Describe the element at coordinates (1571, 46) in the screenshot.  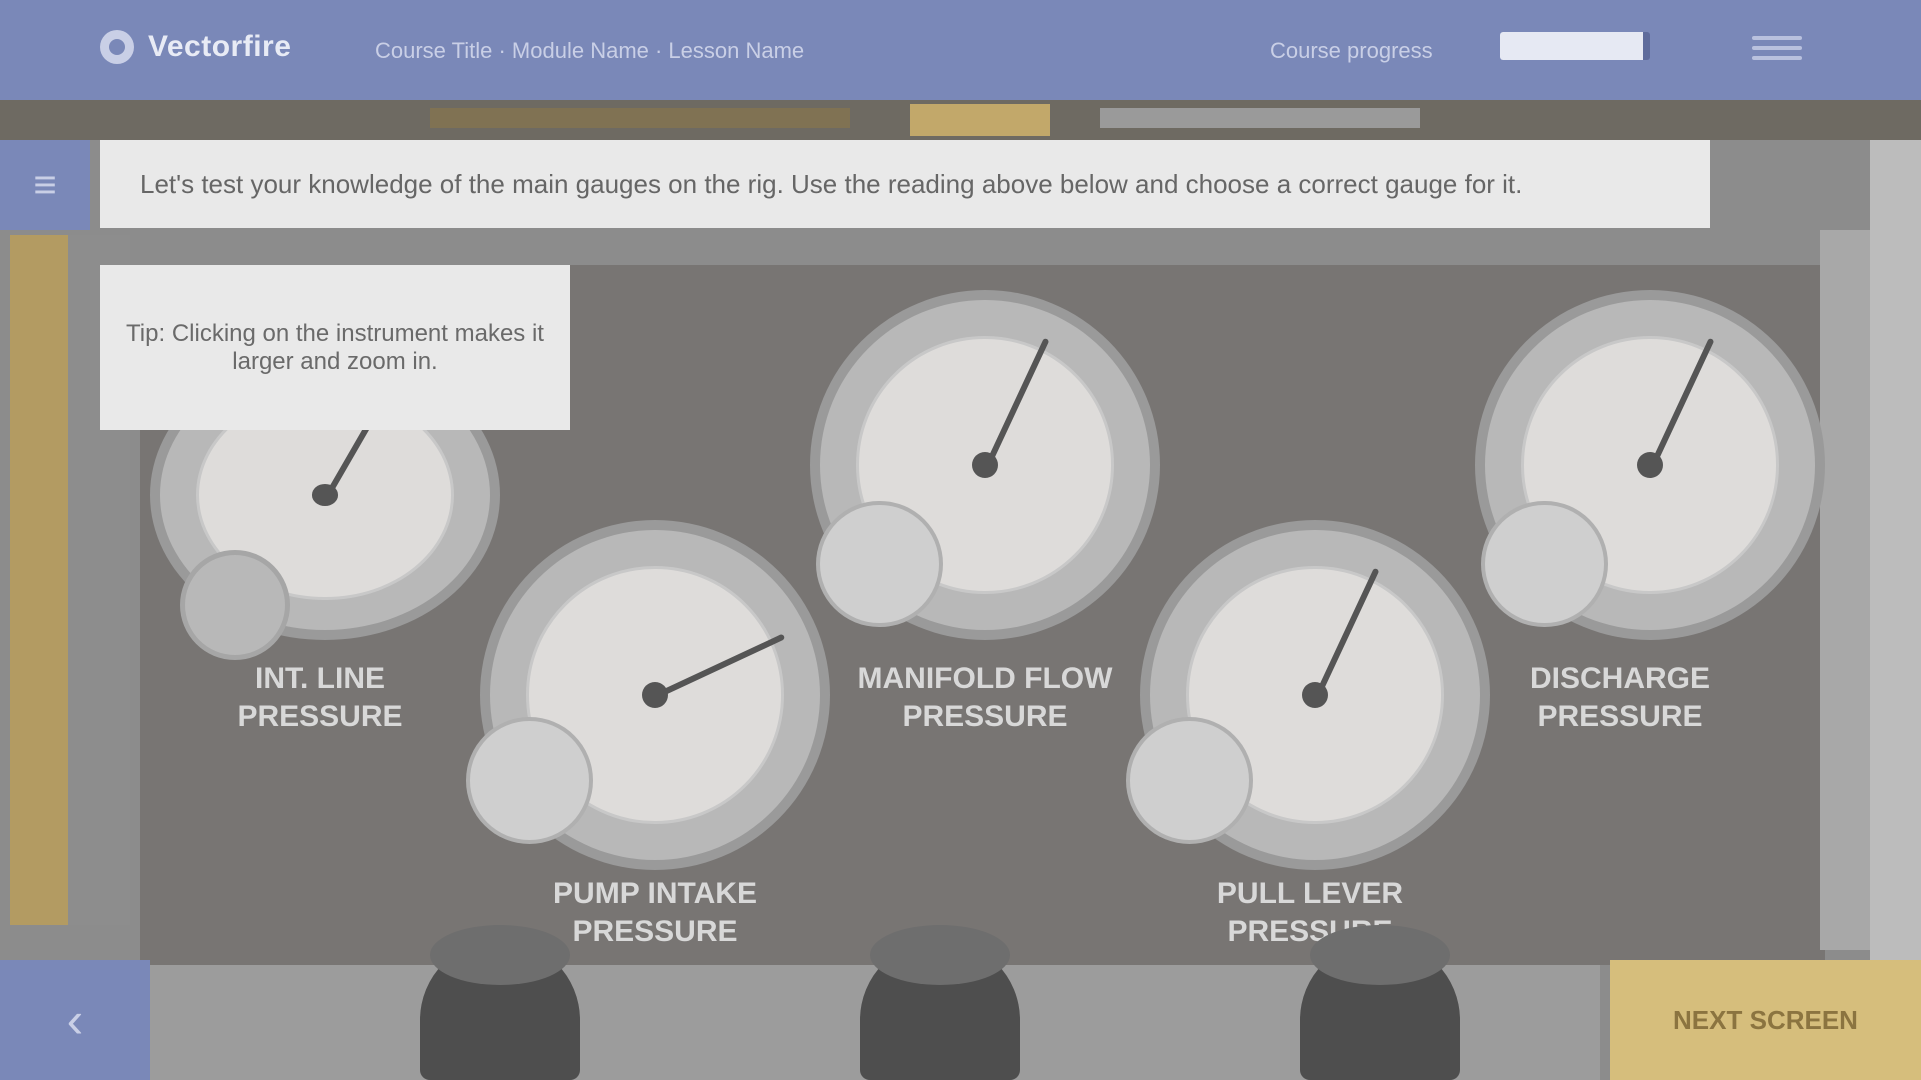
I see `progress-fill` at that location.